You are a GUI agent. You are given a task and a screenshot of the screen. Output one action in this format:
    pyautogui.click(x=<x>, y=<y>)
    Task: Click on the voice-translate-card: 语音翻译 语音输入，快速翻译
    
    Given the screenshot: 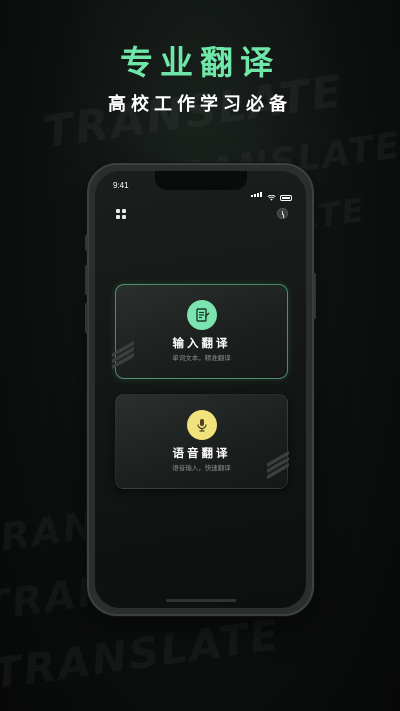 What is the action you would take?
    pyautogui.click(x=202, y=441)
    